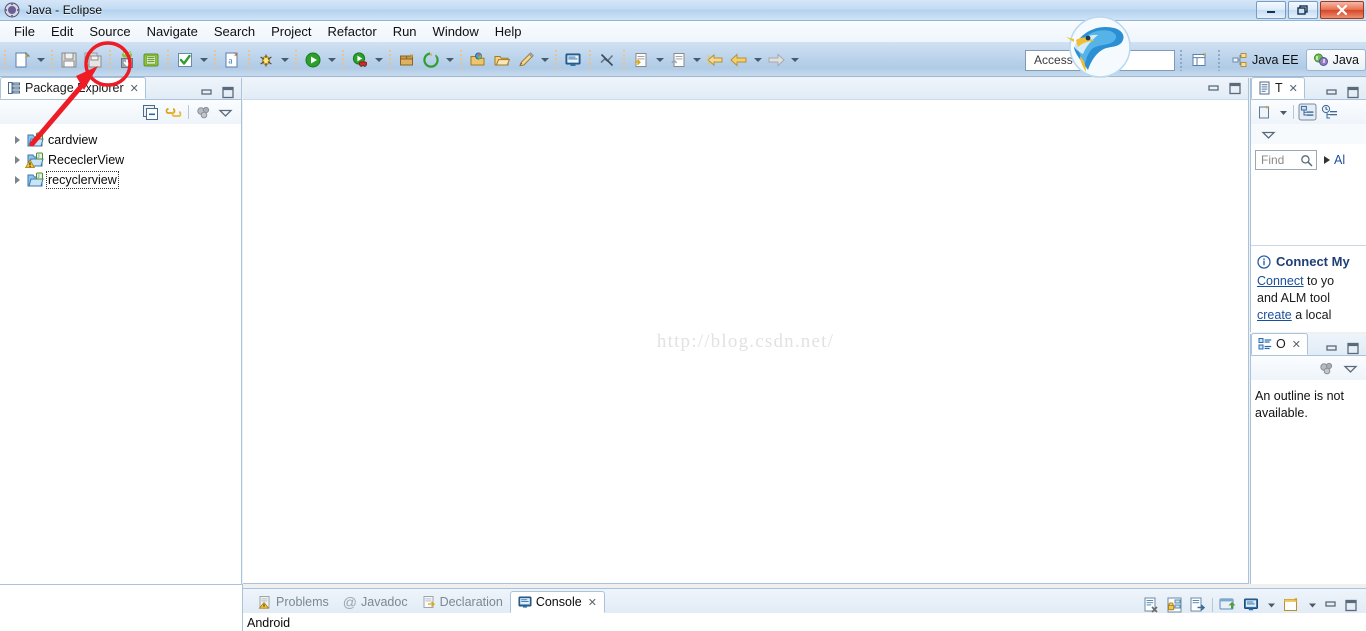  I want to click on perspective-java-ee: Java EE, so click(1265, 60).